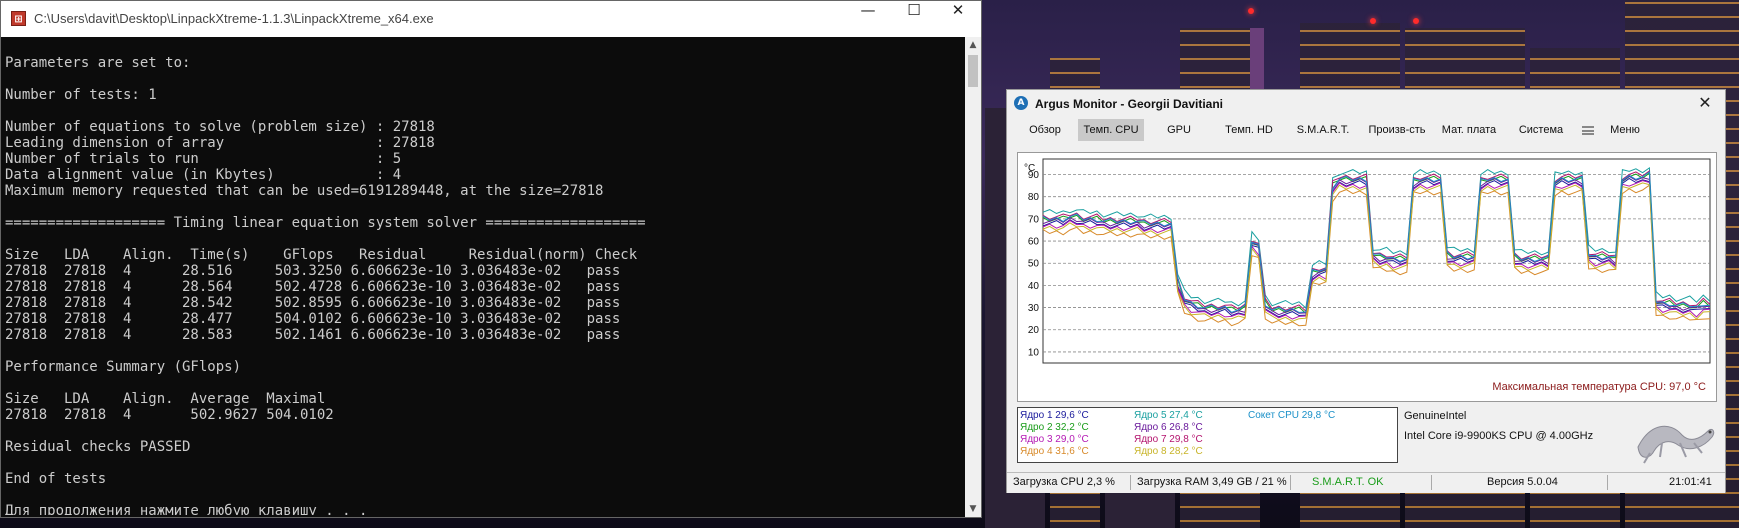 This screenshot has height=528, width=1739. What do you see at coordinates (1129, 104) in the screenshot?
I see `argus-window-title: Argus Monitor - Georgii Davitiani` at bounding box center [1129, 104].